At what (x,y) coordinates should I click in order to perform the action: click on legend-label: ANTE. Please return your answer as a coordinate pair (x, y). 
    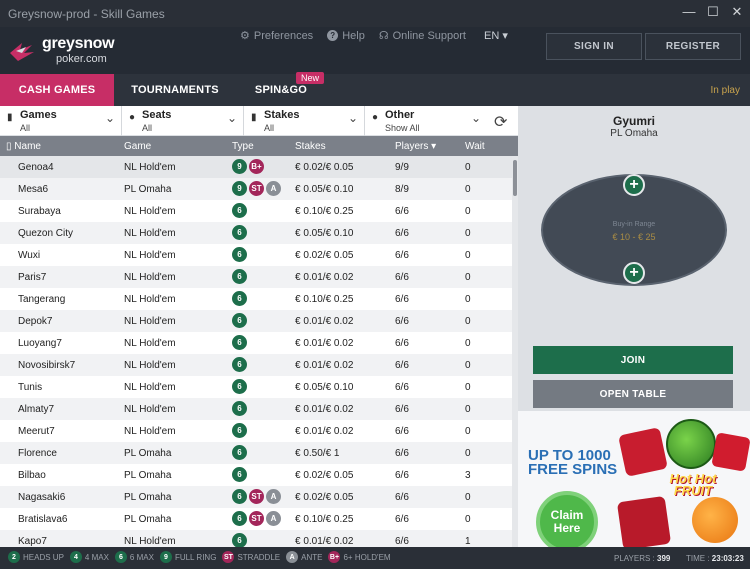
    Looking at the image, I should click on (312, 557).